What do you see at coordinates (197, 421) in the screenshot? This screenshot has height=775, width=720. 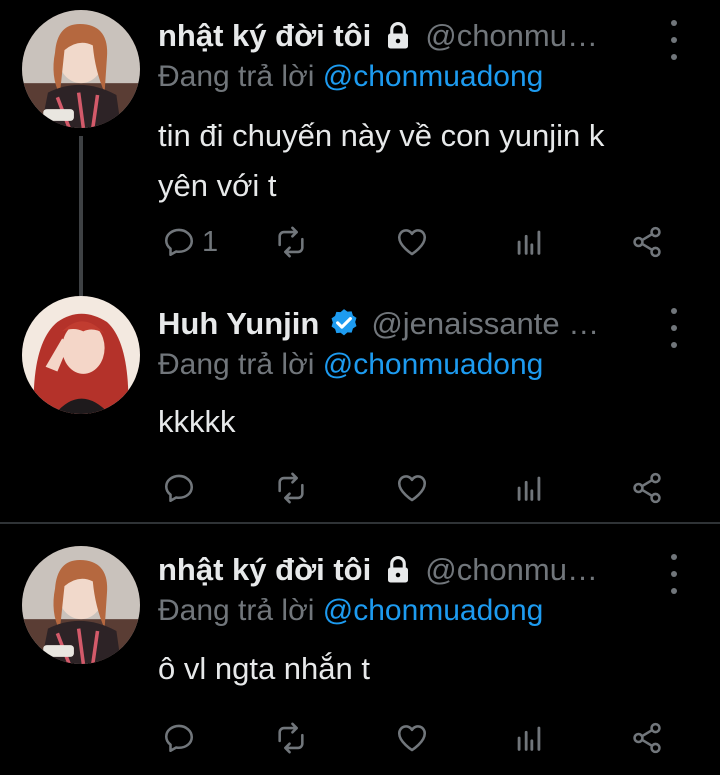 I see `tweet-text-line: kkkkk` at bounding box center [197, 421].